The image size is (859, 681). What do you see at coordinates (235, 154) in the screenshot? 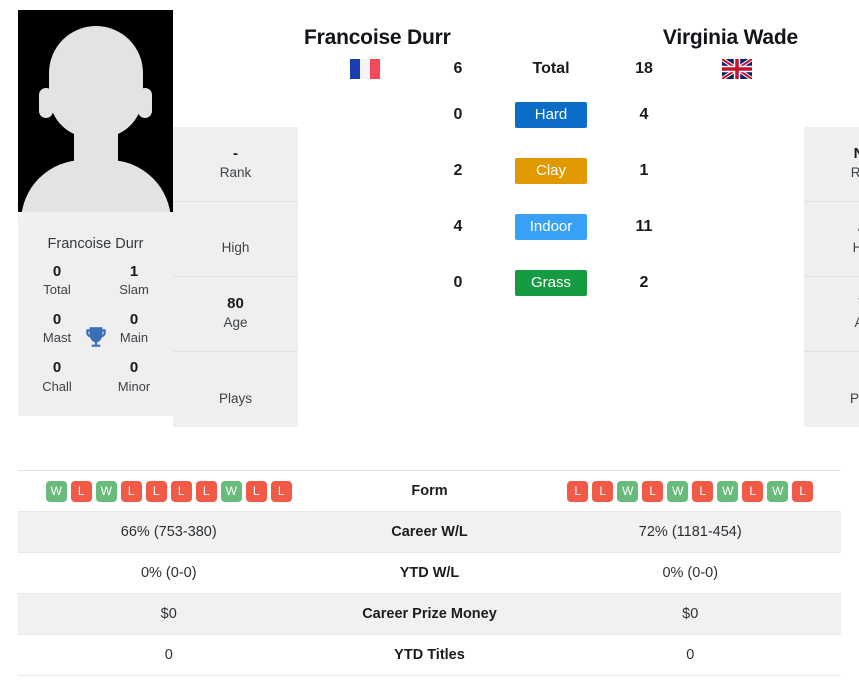
I see `left-rank-value: -` at bounding box center [235, 154].